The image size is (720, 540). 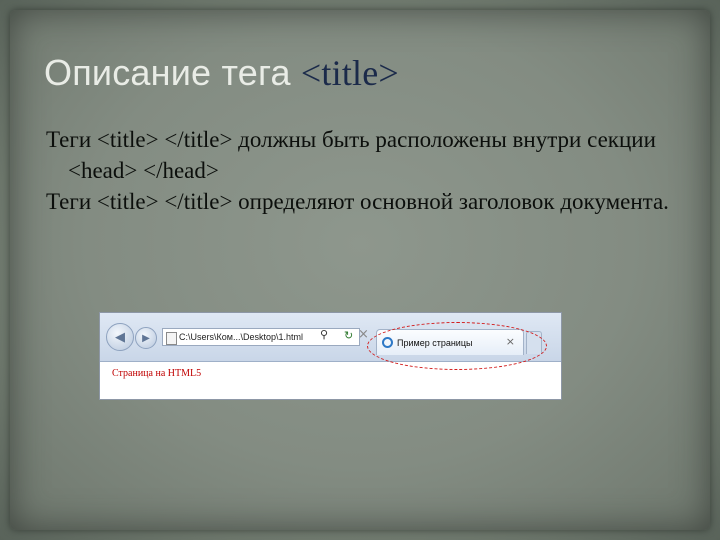 I want to click on slide-title: Описание тега <title>, so click(x=221, y=73).